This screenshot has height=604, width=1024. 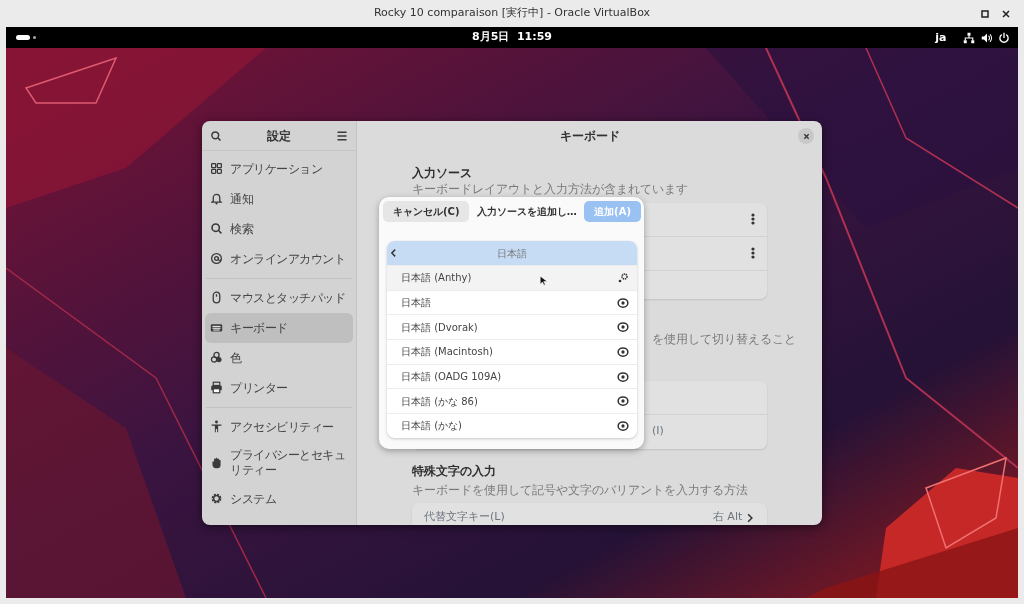 What do you see at coordinates (442, 173) in the screenshot?
I see `section-title: 入力ソース` at bounding box center [442, 173].